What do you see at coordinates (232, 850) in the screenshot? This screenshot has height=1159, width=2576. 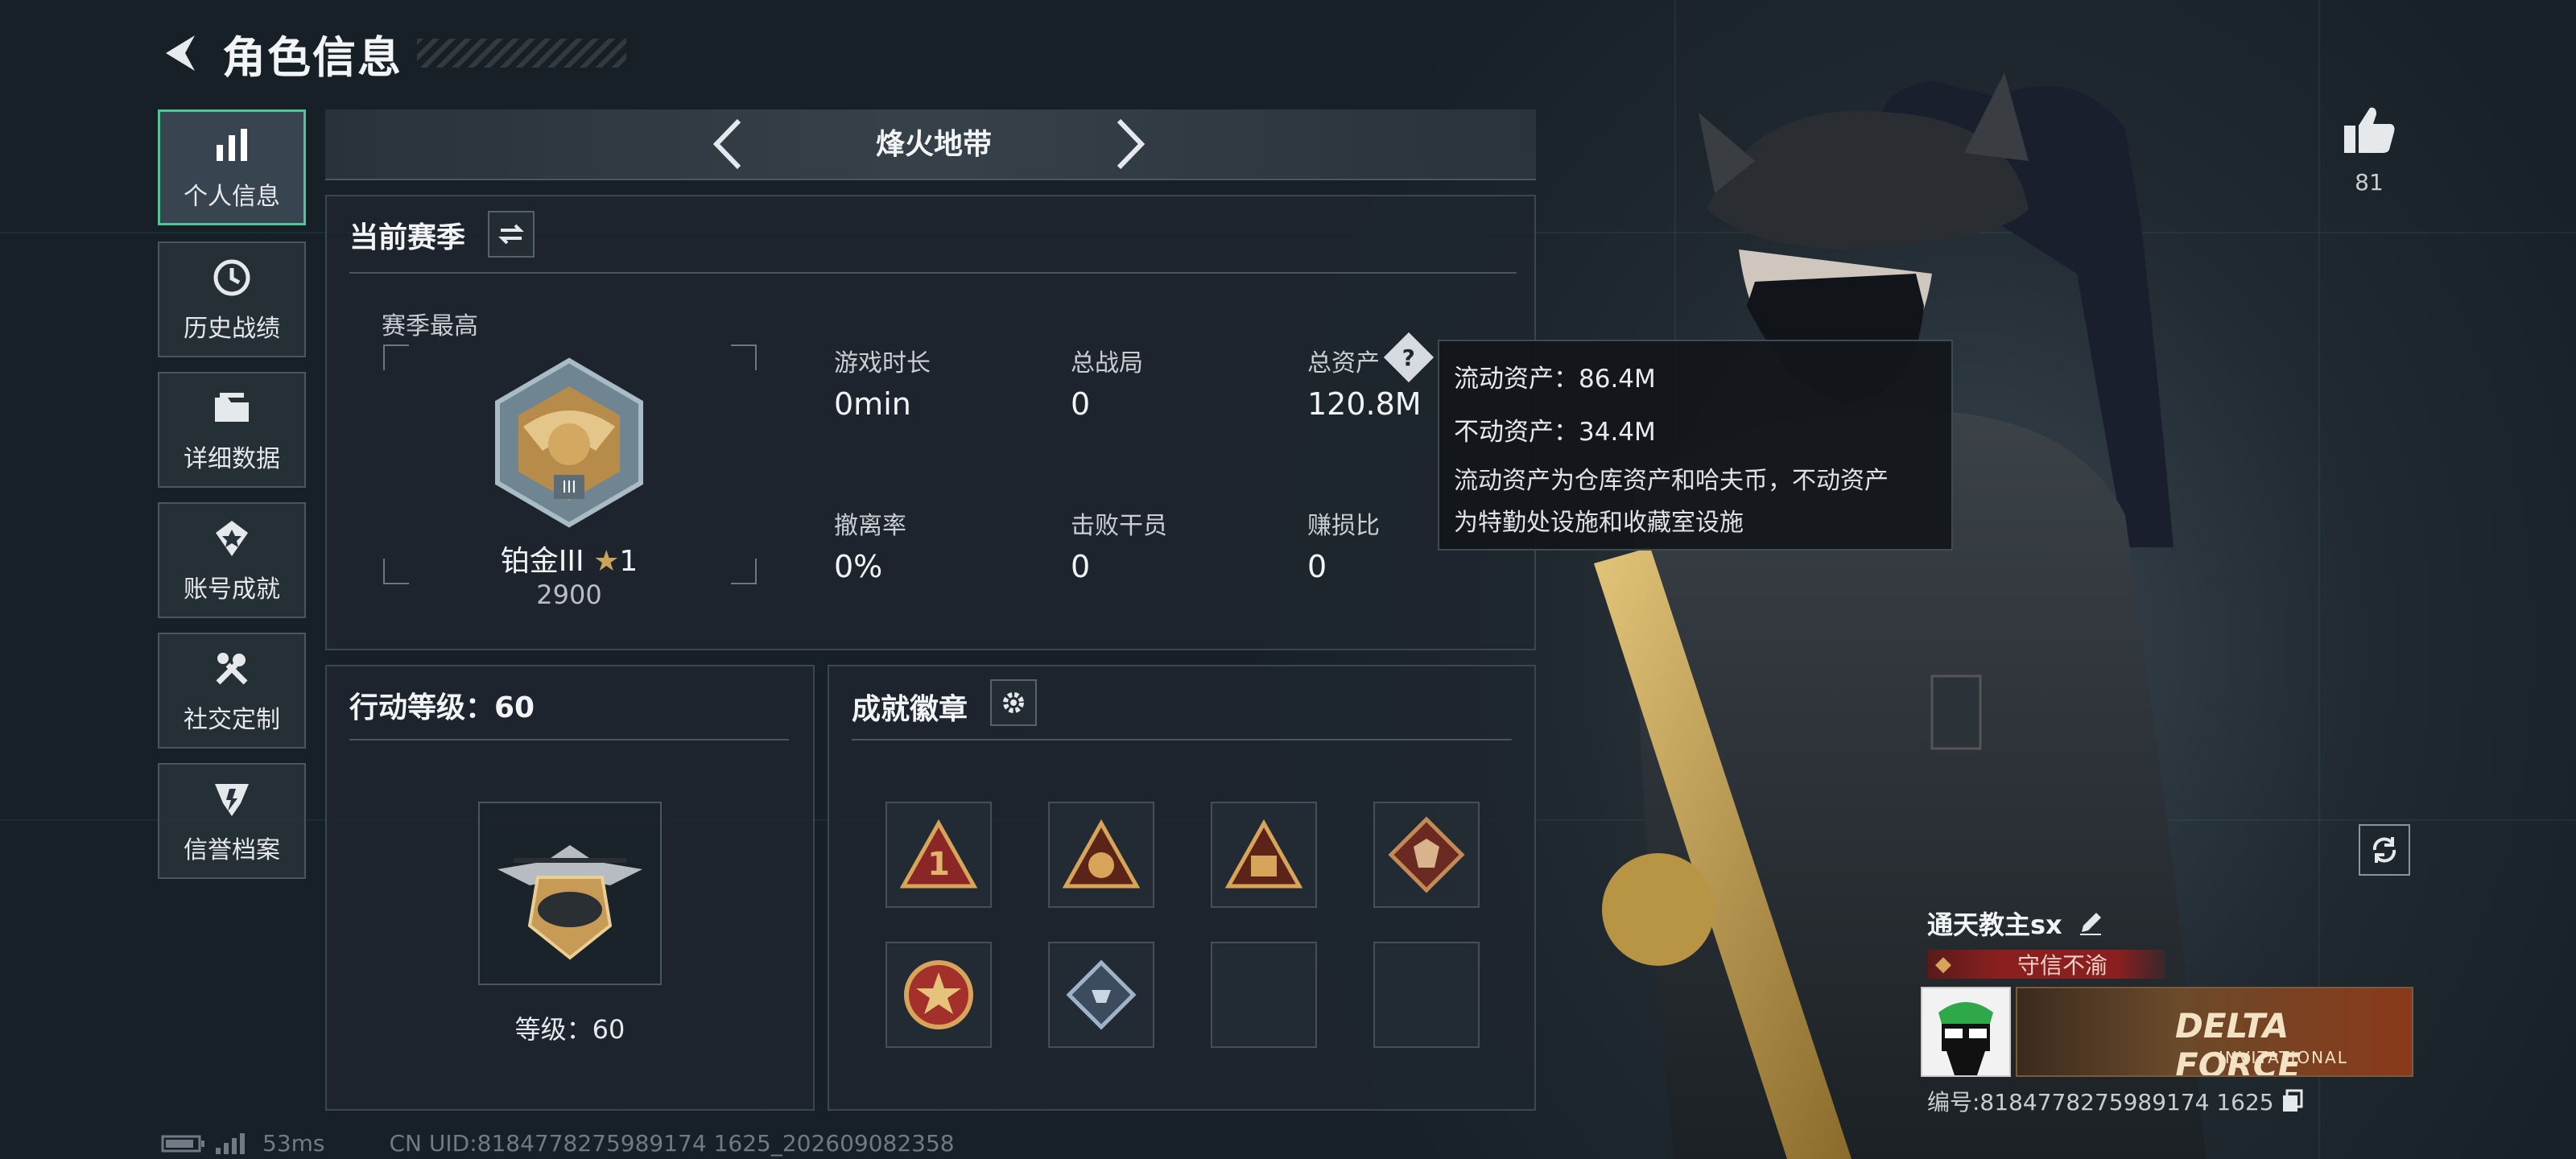 I see `nav-label: 信誉档案` at bounding box center [232, 850].